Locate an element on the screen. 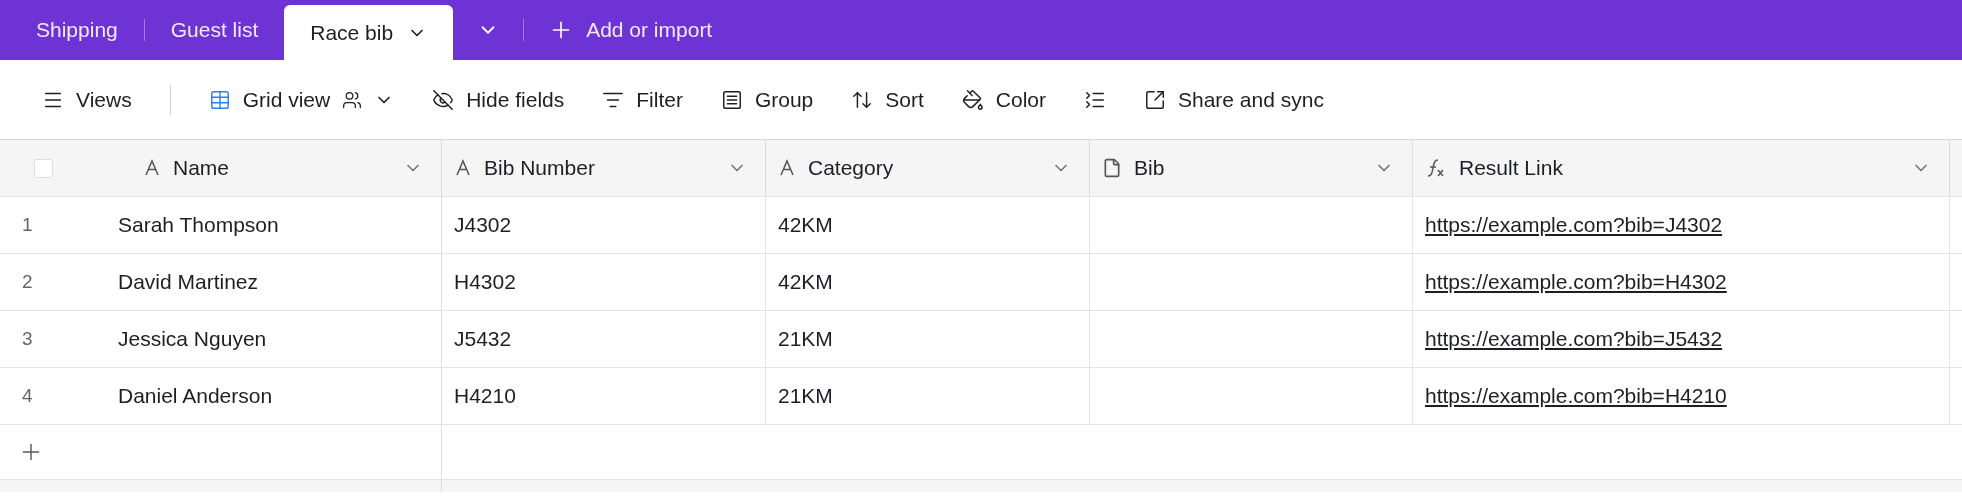 This screenshot has height=496, width=1962. table-cell: Daniel Anderson is located at coordinates (195, 396).